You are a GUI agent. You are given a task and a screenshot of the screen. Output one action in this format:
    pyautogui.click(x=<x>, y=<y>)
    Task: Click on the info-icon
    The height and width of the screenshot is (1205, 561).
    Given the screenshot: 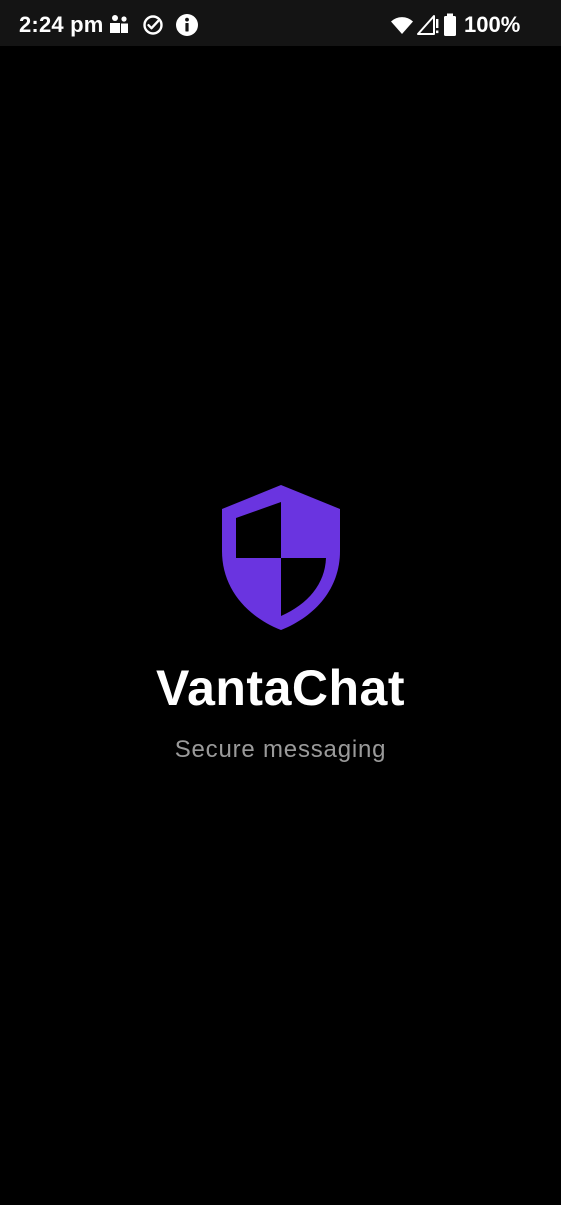 What is the action you would take?
    pyautogui.click(x=187, y=25)
    